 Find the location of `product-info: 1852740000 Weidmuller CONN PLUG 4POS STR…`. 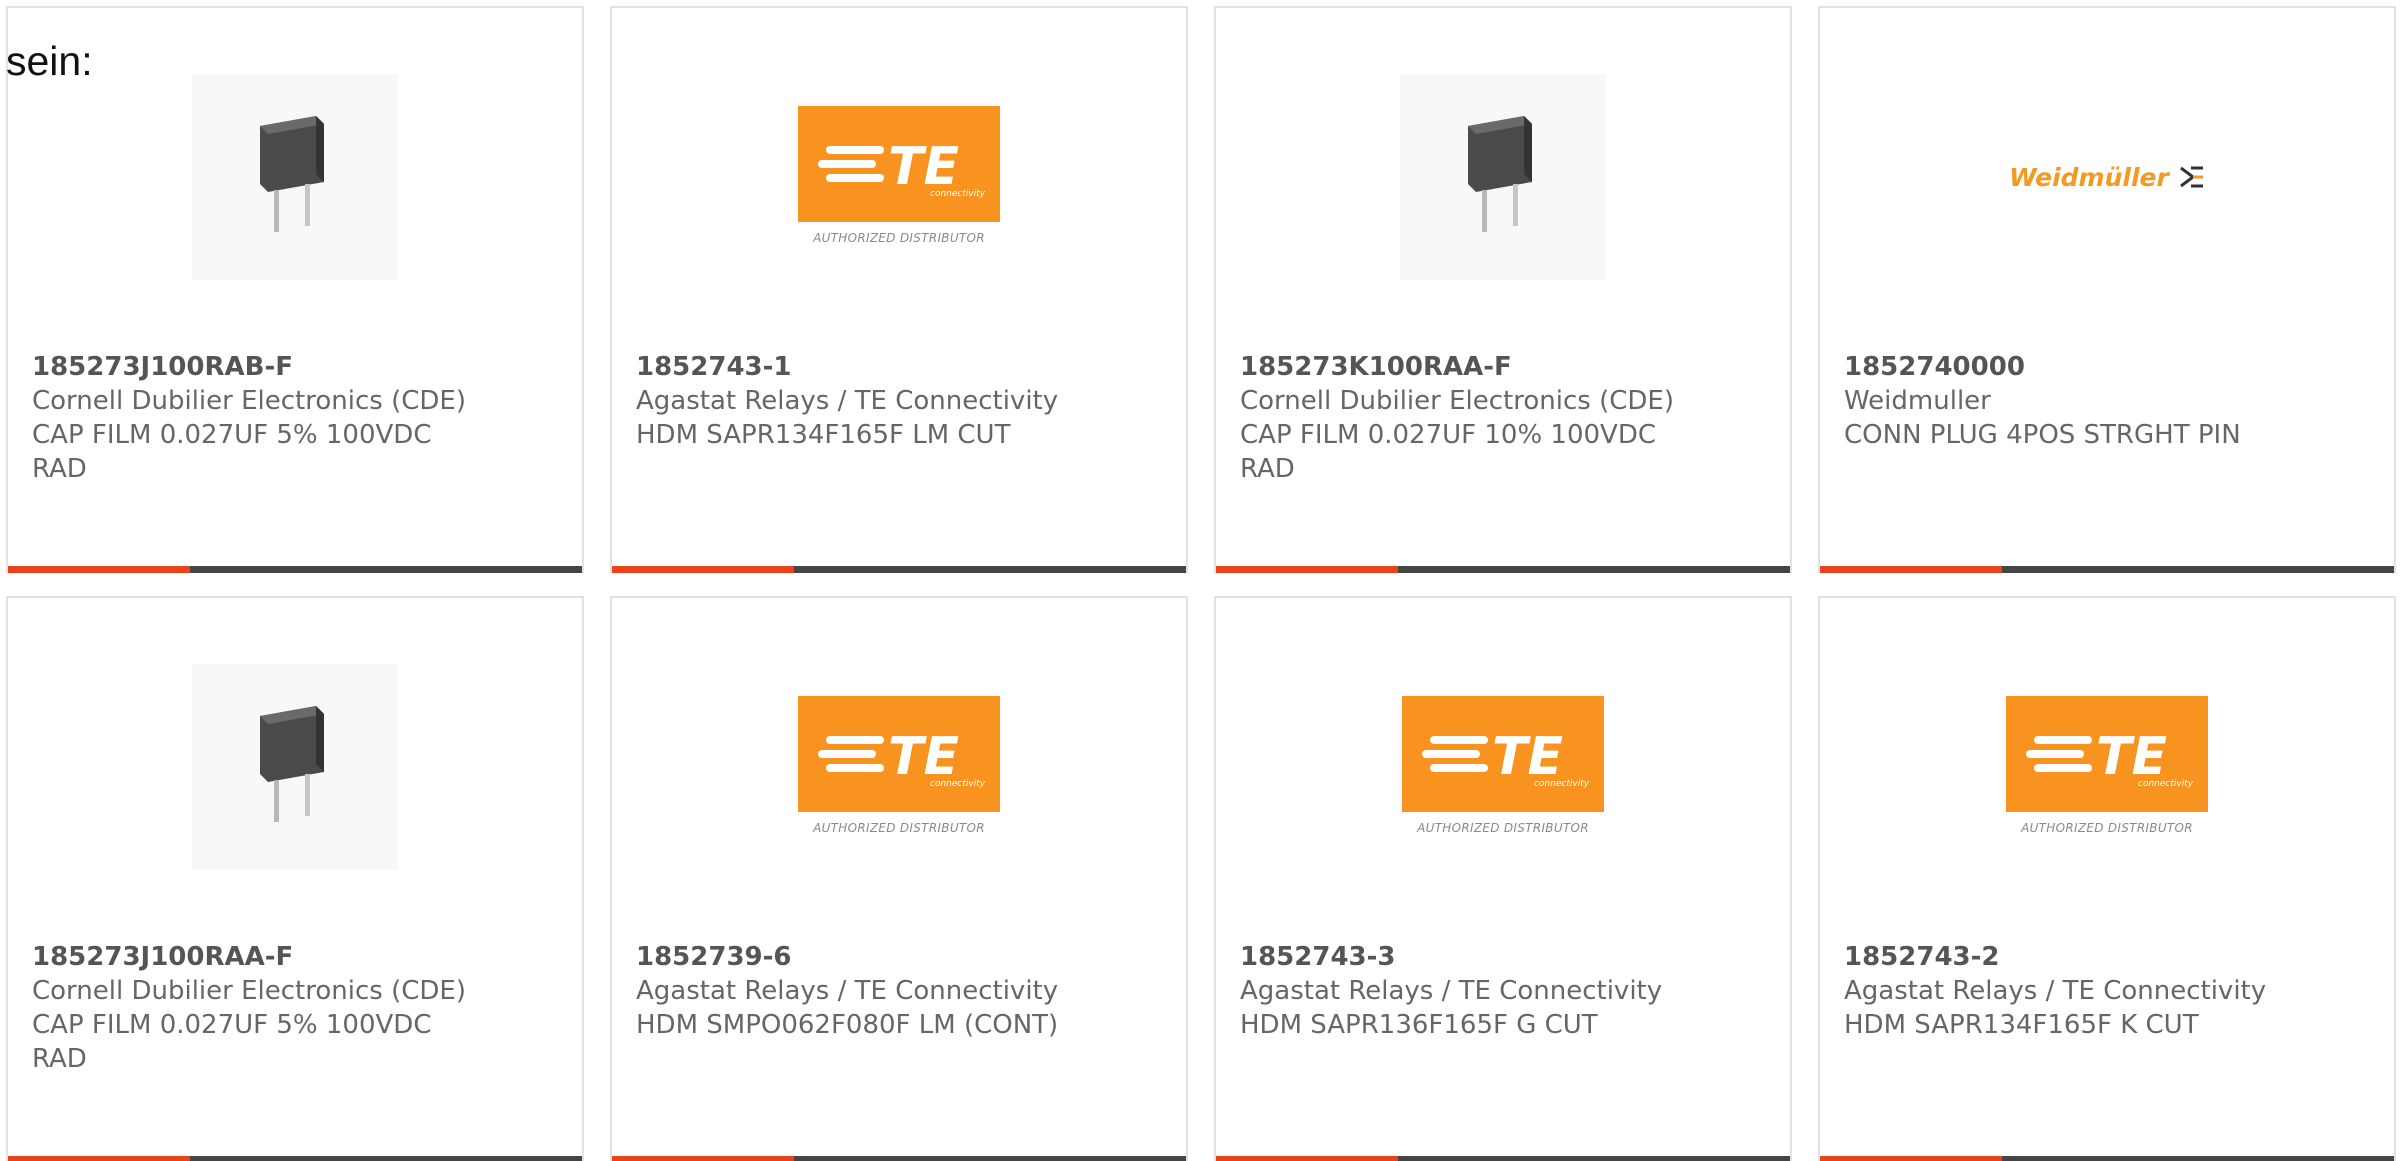

product-info: 1852740000 Weidmuller CONN PLUG 4POS STR… is located at coordinates (2104, 401).